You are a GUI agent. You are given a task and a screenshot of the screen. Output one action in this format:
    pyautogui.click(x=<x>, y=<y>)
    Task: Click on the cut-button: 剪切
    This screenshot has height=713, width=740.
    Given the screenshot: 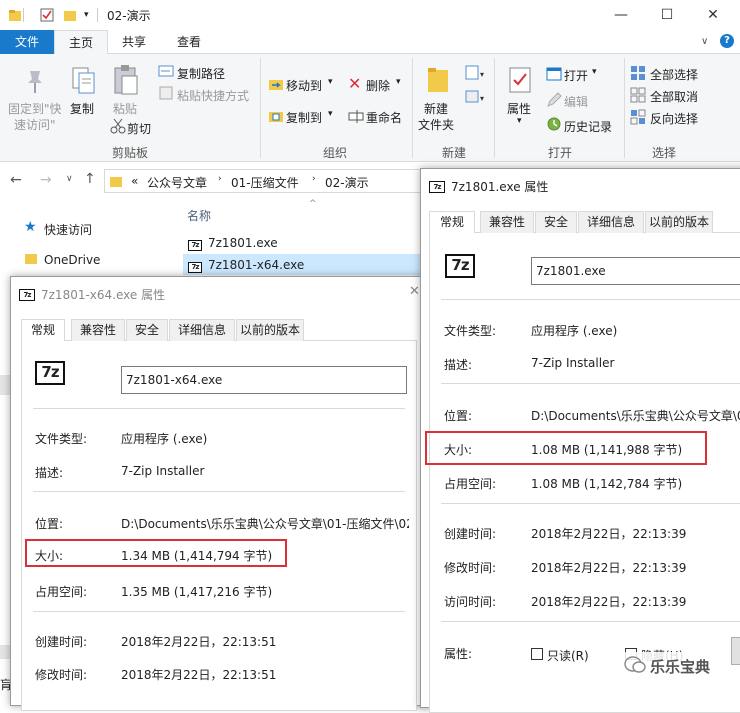 What is the action you would take?
    pyautogui.click(x=139, y=128)
    